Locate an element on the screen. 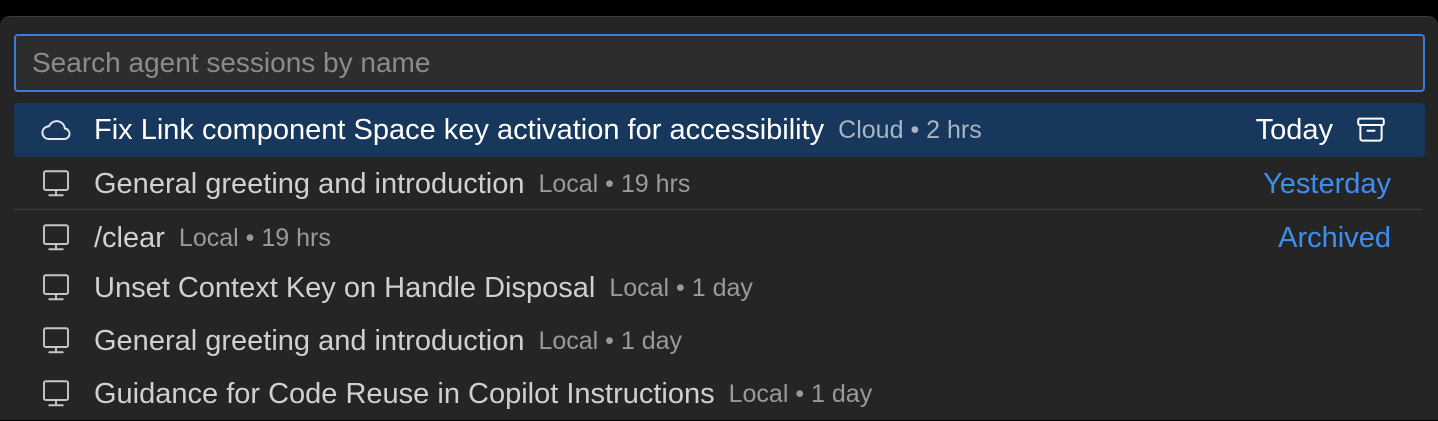 This screenshot has width=1438, height=421. group-label-today: Today is located at coordinates (1294, 129).